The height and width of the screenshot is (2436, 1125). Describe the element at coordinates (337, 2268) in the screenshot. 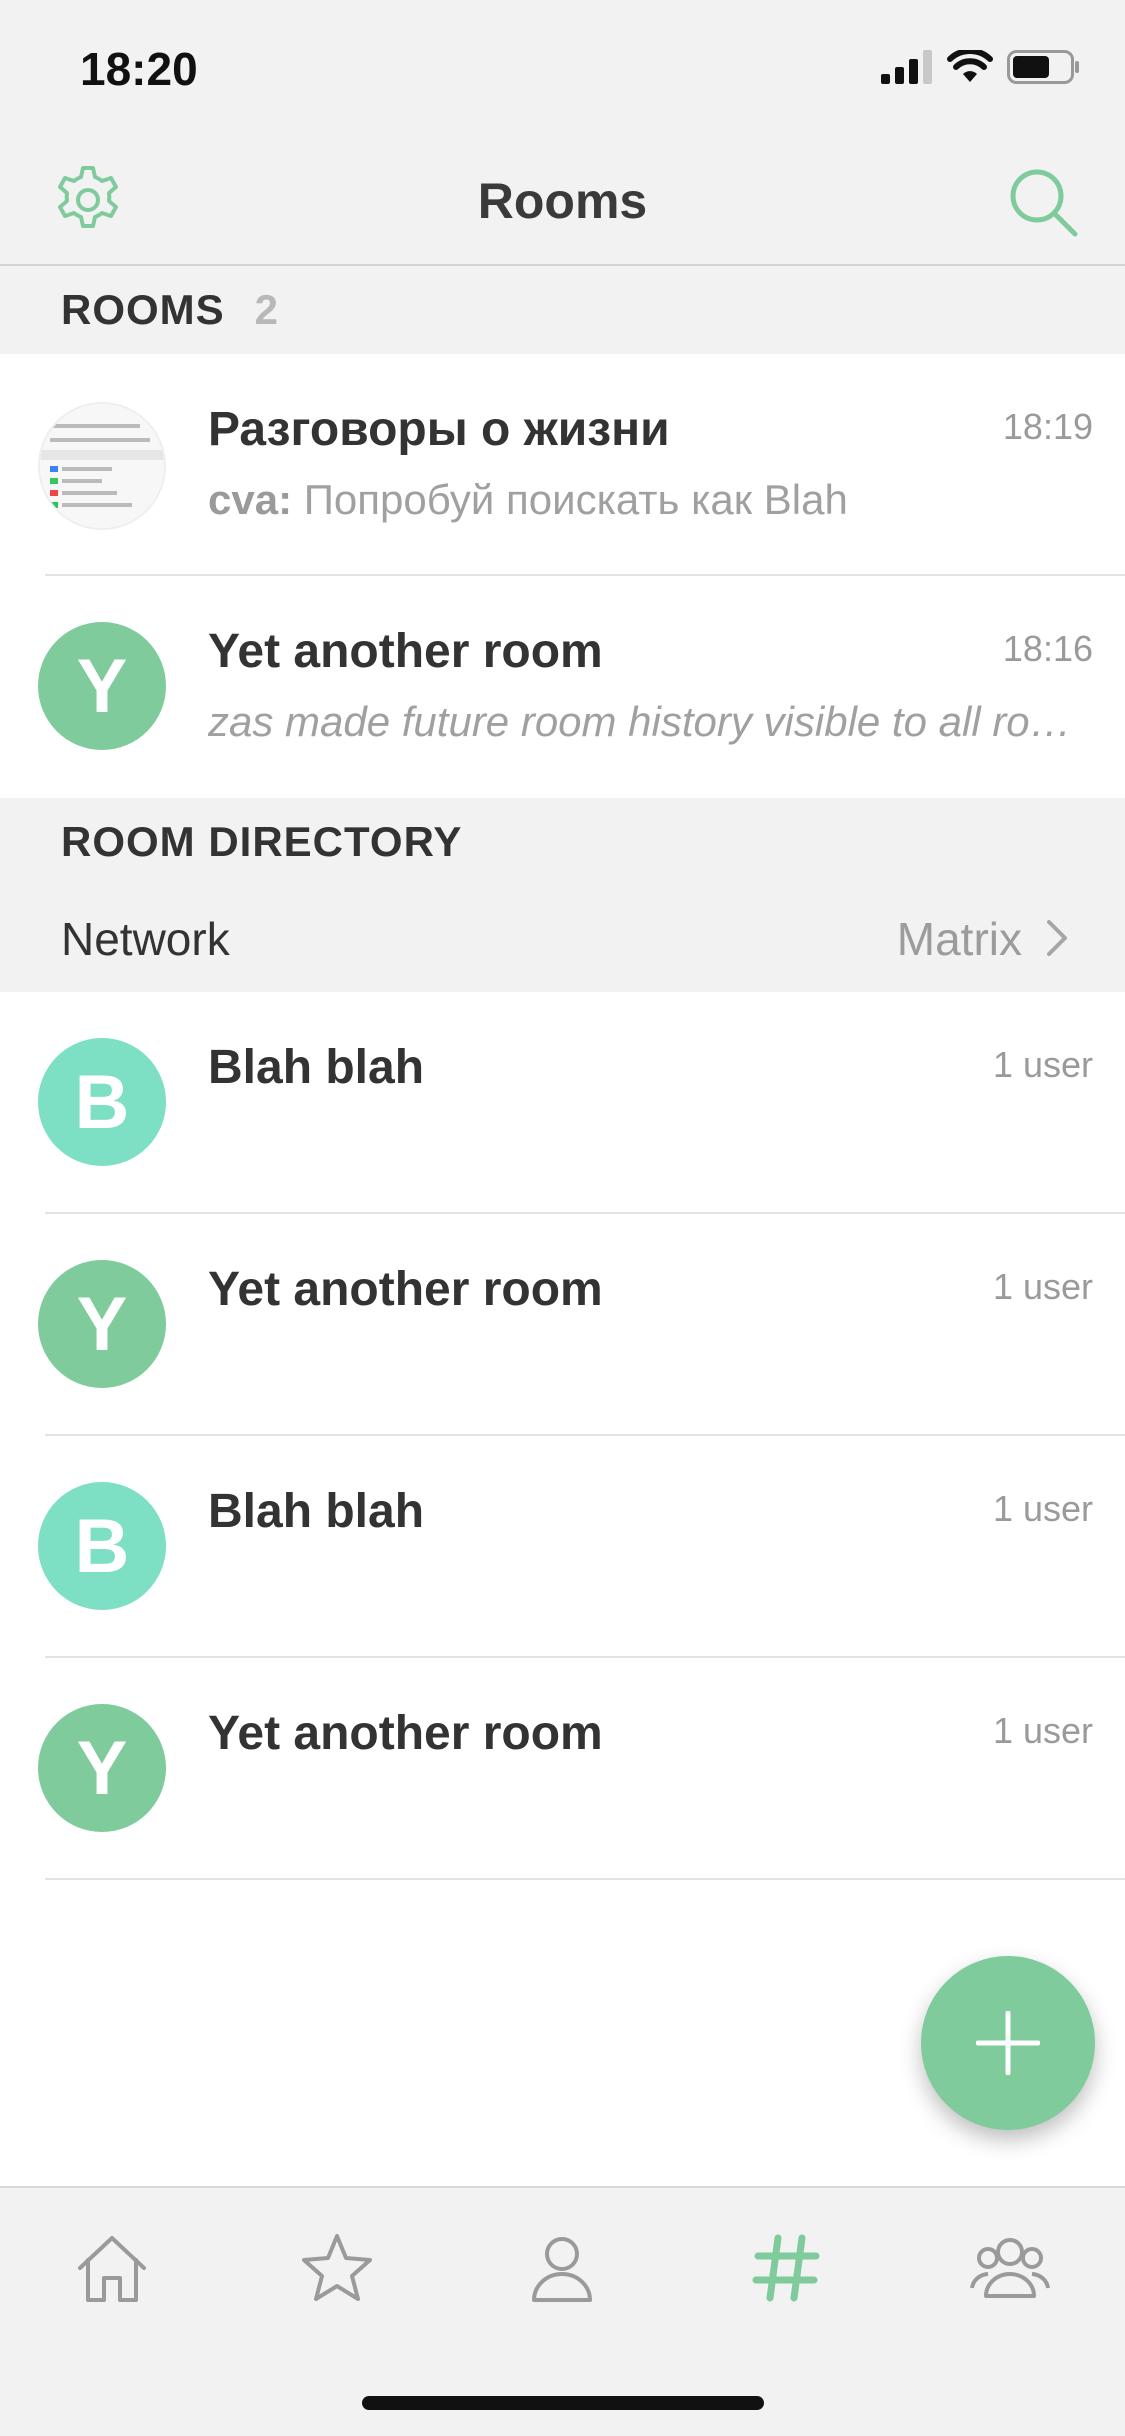

I see `star-icon` at that location.